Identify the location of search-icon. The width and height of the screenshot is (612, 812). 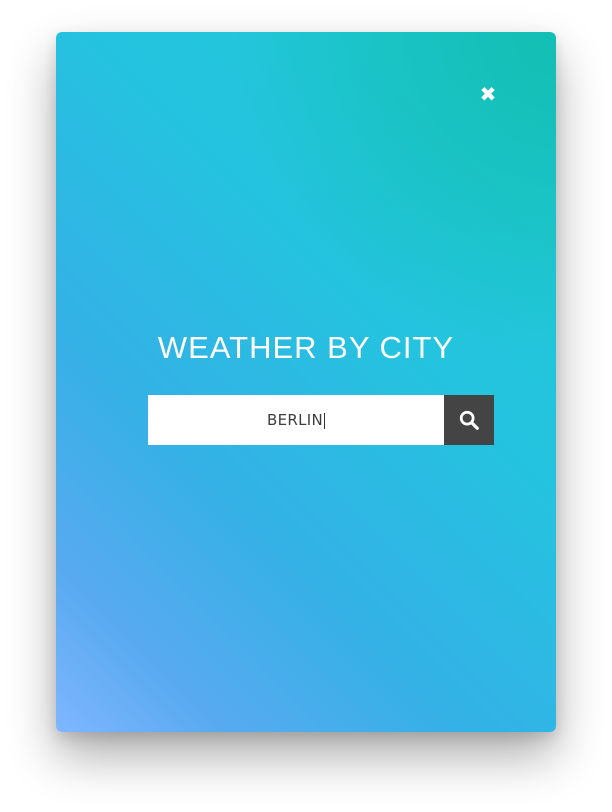
(469, 420).